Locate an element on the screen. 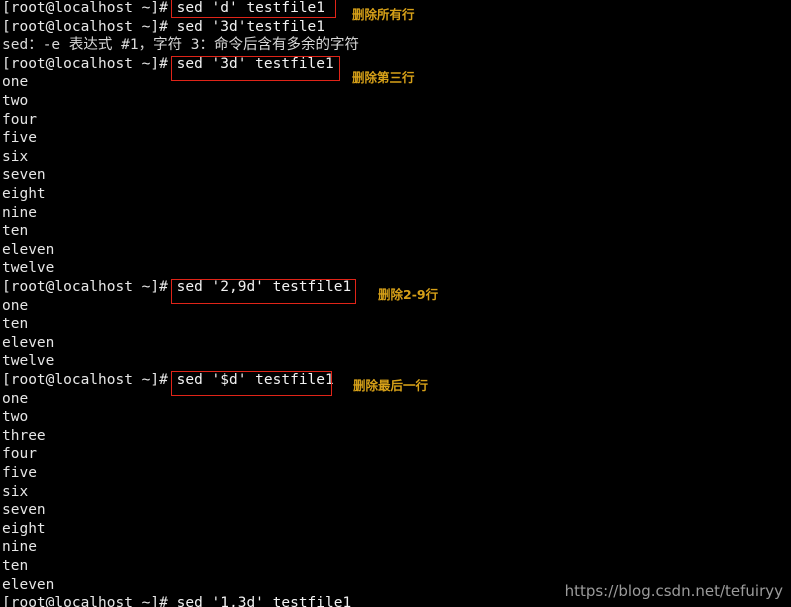 Image resolution: width=791 pixels, height=607 pixels. shell-command: sed '3d' testfile1 is located at coordinates (255, 63).